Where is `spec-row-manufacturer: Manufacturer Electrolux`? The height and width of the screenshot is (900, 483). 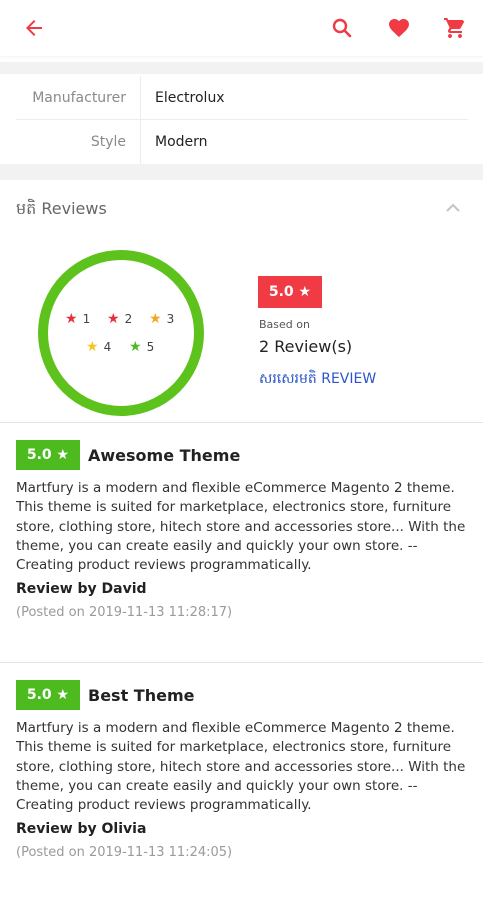
spec-row-manufacturer: Manufacturer Electrolux is located at coordinates (242, 97).